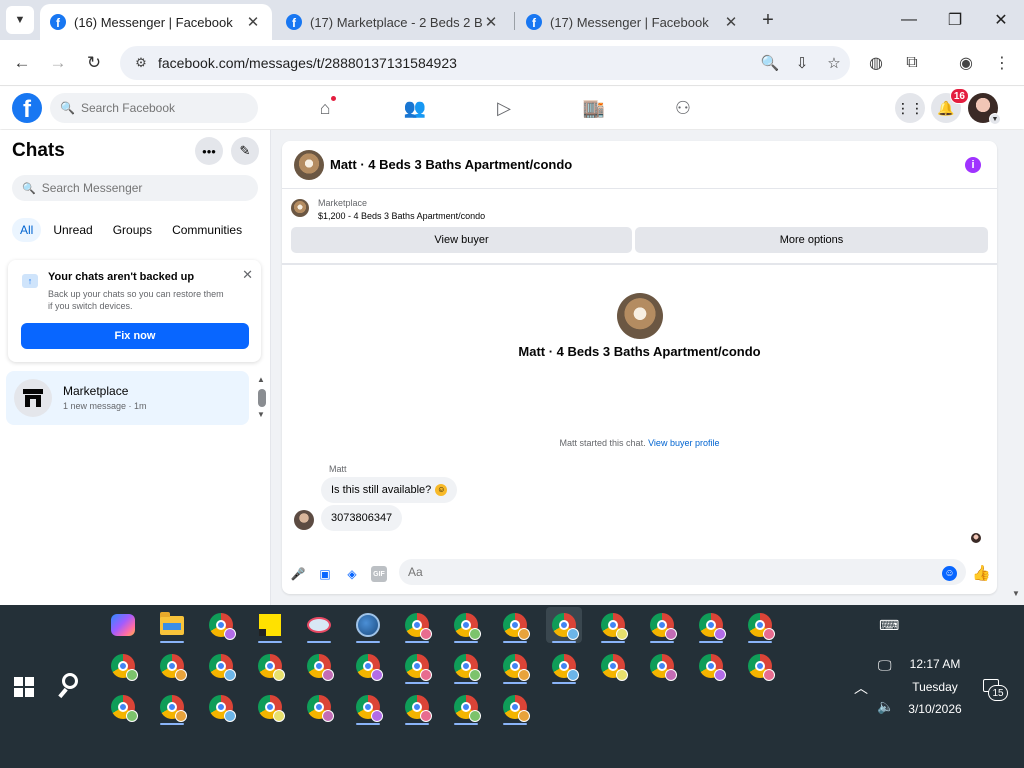  What do you see at coordinates (22, 63) in the screenshot?
I see `back-arrow-icon: ←` at bounding box center [22, 63].